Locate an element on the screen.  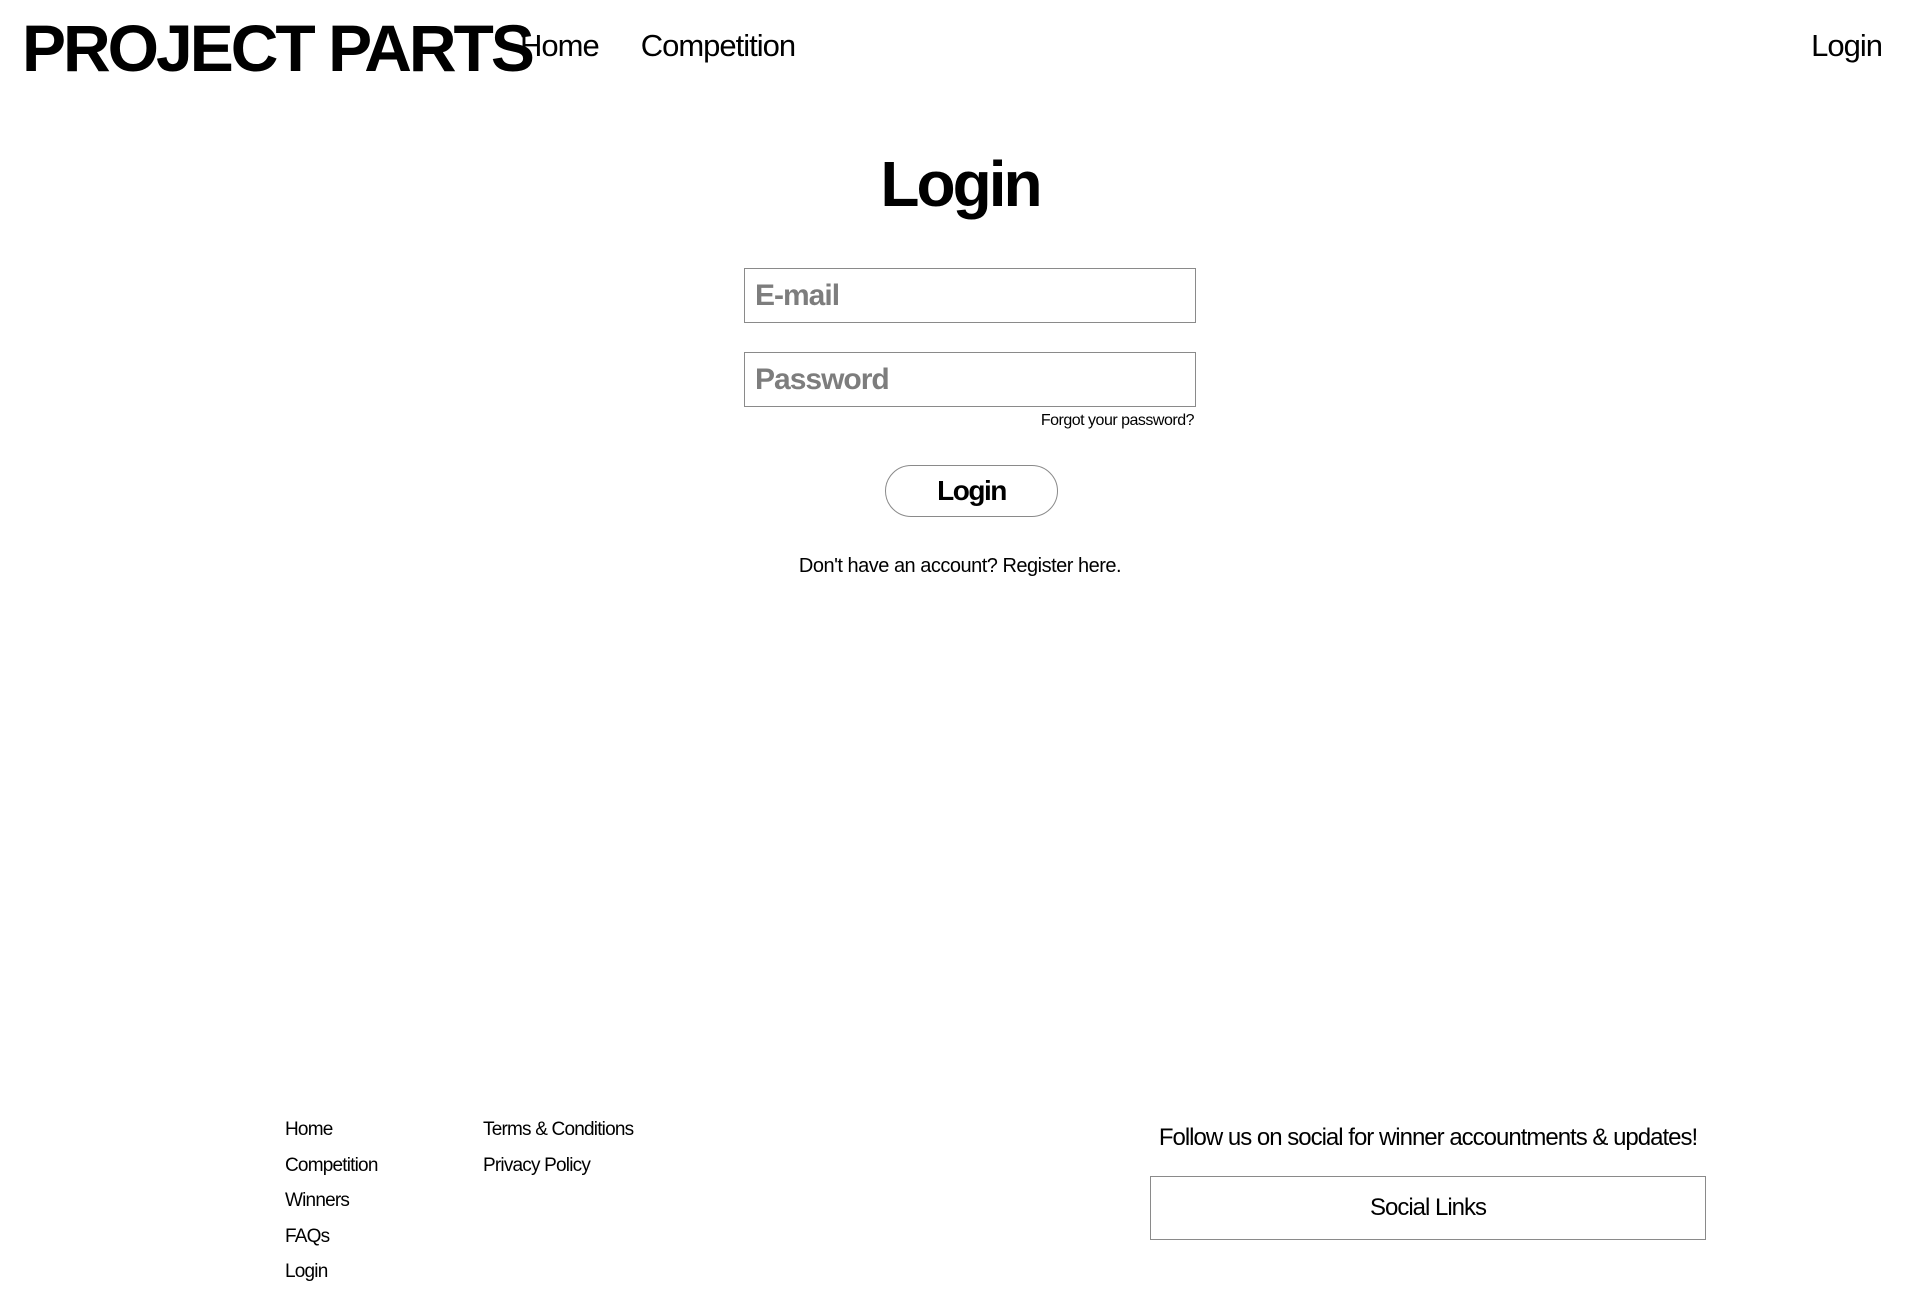
email-field is located at coordinates (970, 295).